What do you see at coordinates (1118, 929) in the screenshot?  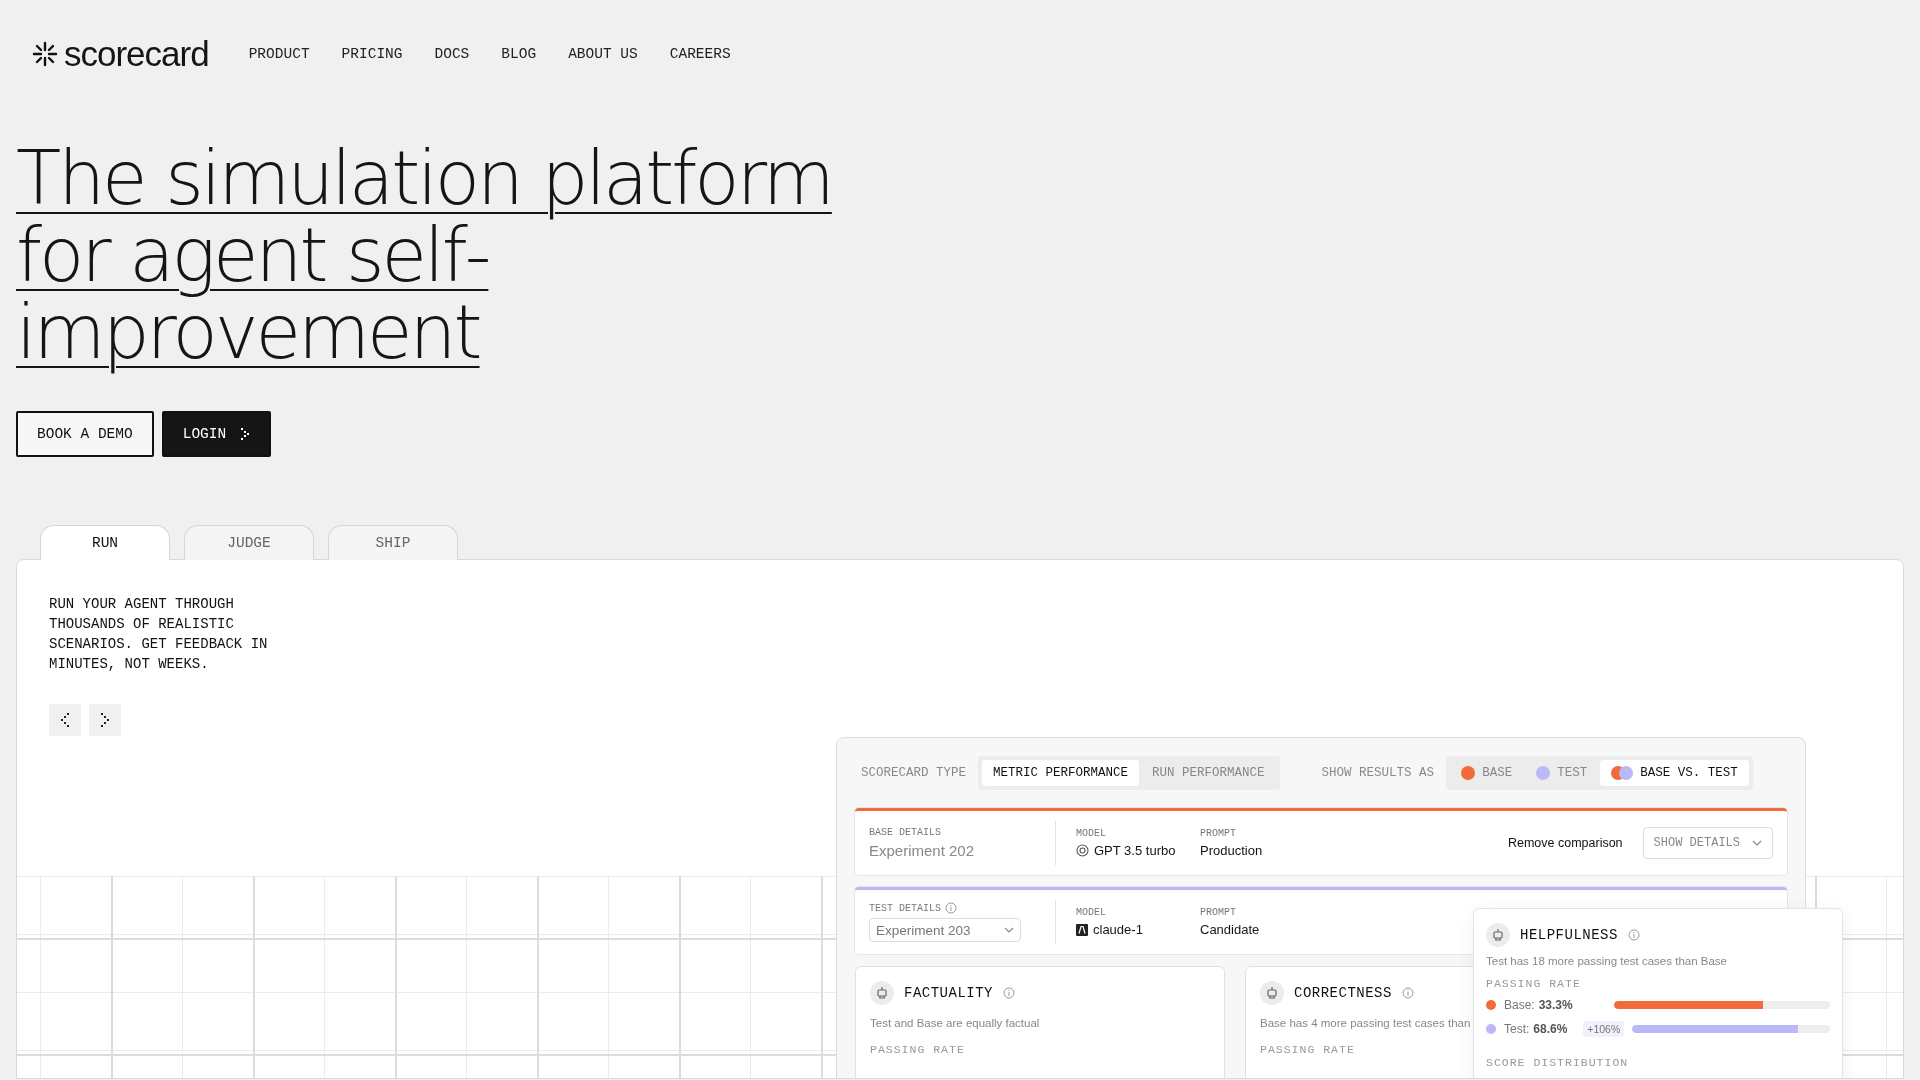 I see `model-name: claude-1` at bounding box center [1118, 929].